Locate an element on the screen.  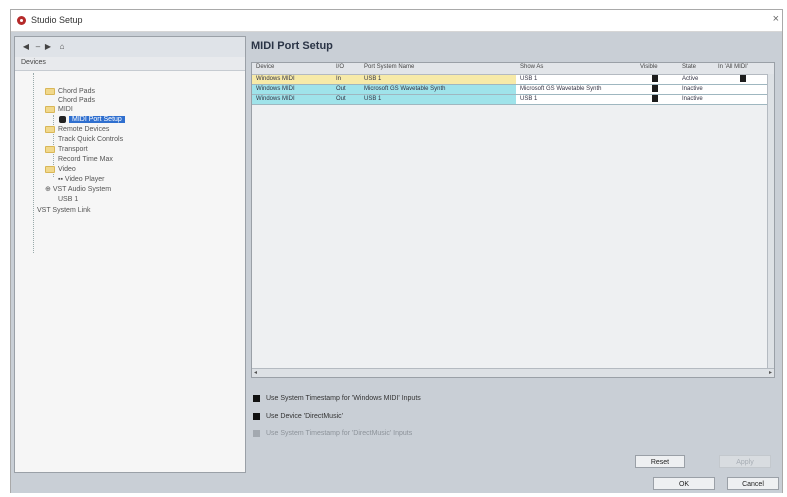
ok-button: OK is located at coordinates (684, 483).